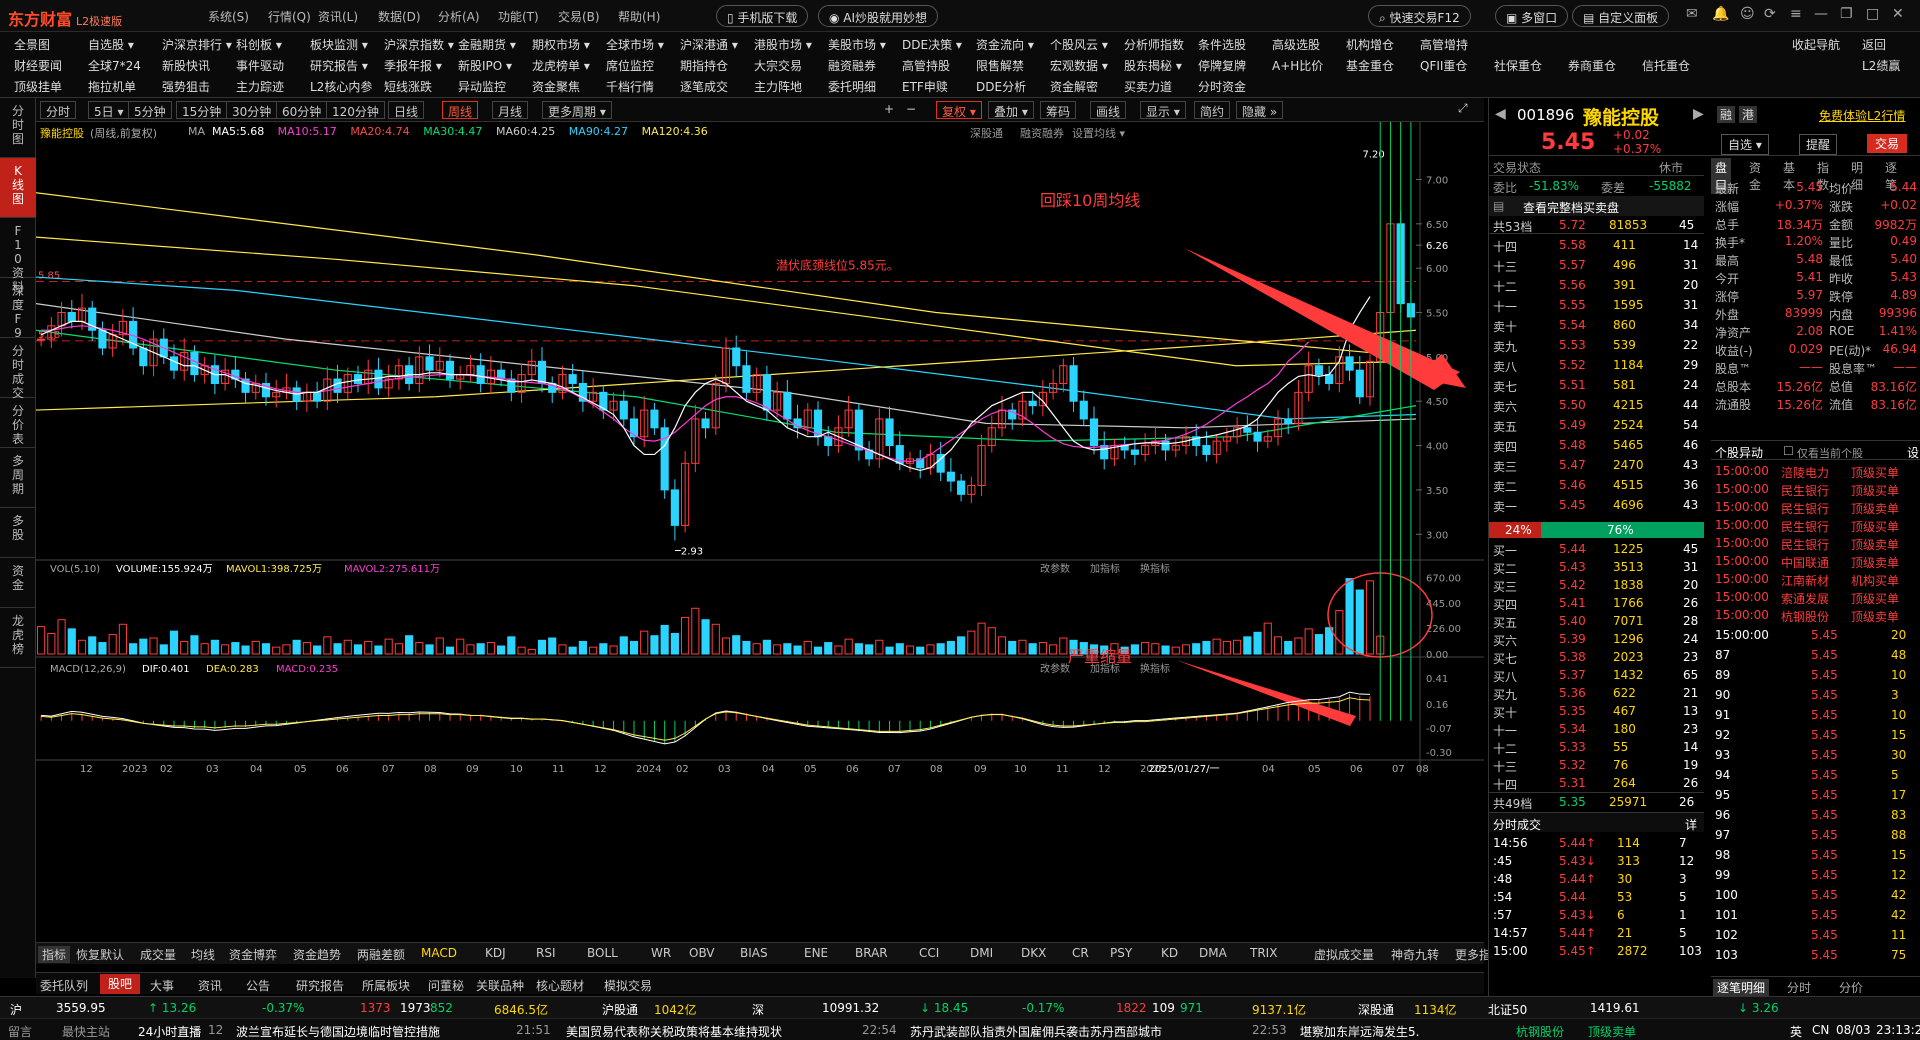  Describe the element at coordinates (259, 44) in the screenshot. I see `nav-item: 科创板 ▾` at that location.